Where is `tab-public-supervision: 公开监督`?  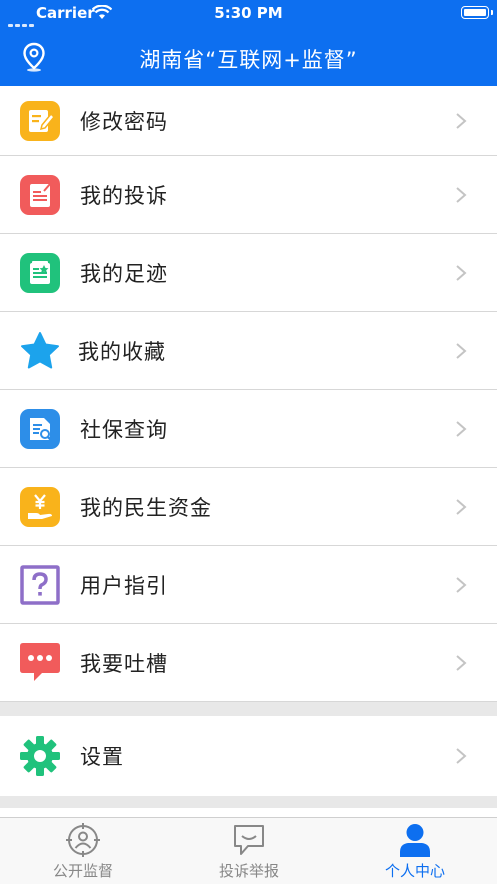
tab-public-supervision: 公开监督 is located at coordinates (83, 851).